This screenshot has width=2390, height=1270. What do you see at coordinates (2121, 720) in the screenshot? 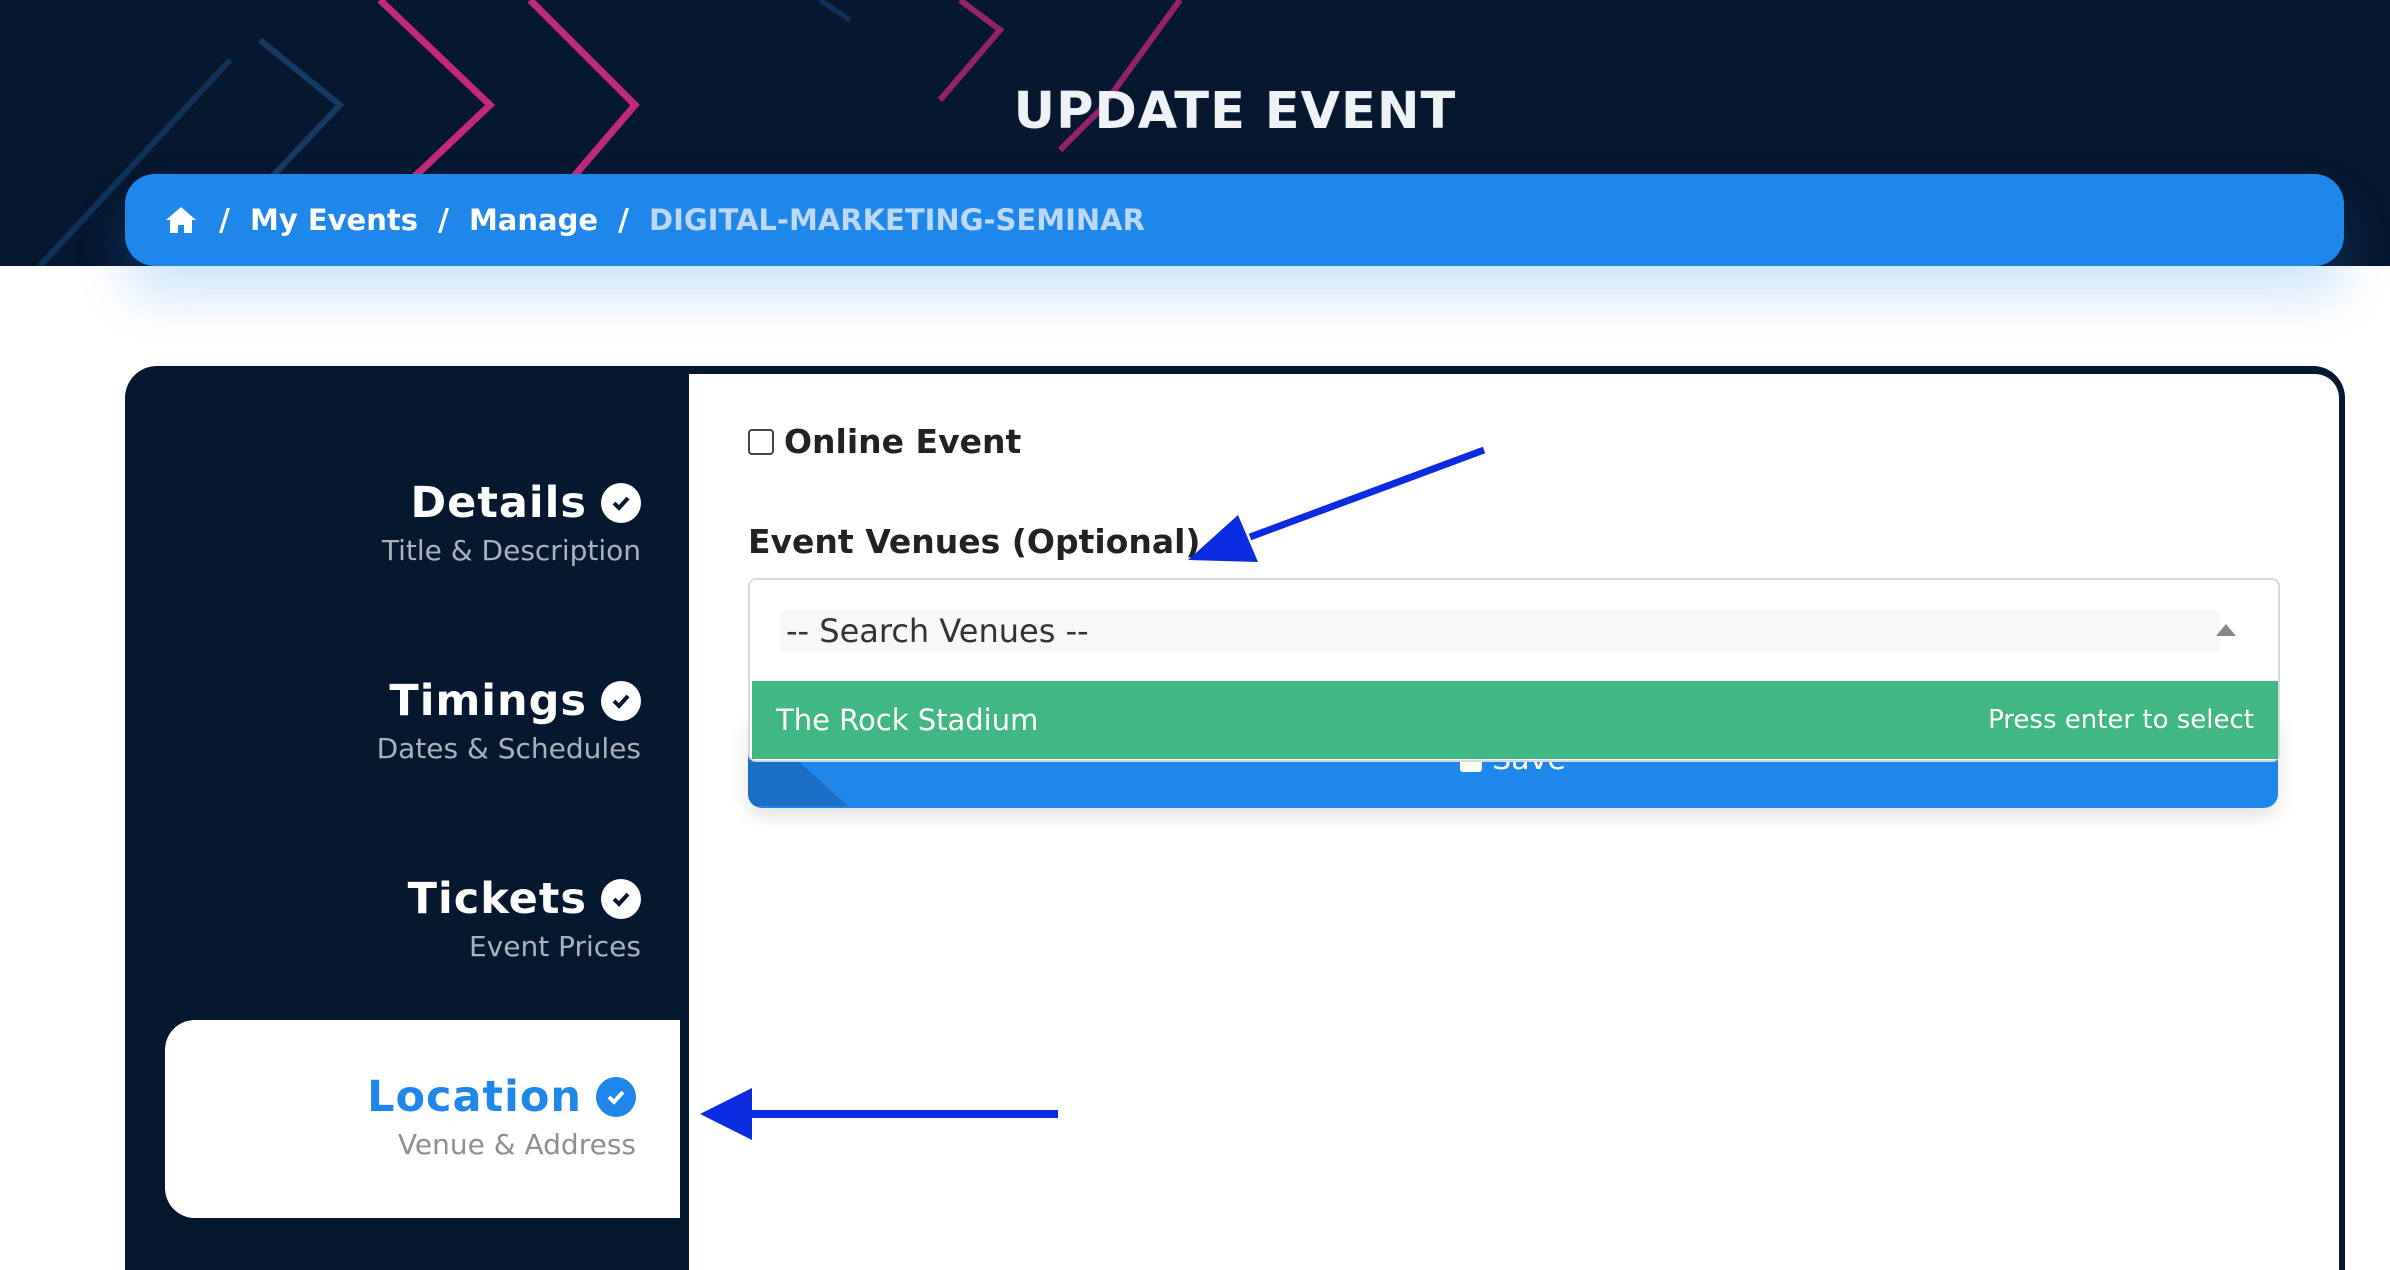
I see `venue-option-hint: Press enter to select` at bounding box center [2121, 720].